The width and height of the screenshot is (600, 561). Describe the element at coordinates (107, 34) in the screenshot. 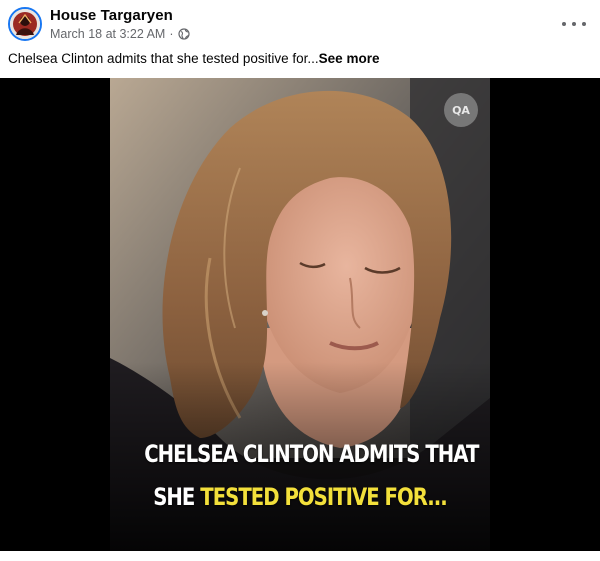

I see `post-timestamp: March 18 at 3:22 AM` at that location.